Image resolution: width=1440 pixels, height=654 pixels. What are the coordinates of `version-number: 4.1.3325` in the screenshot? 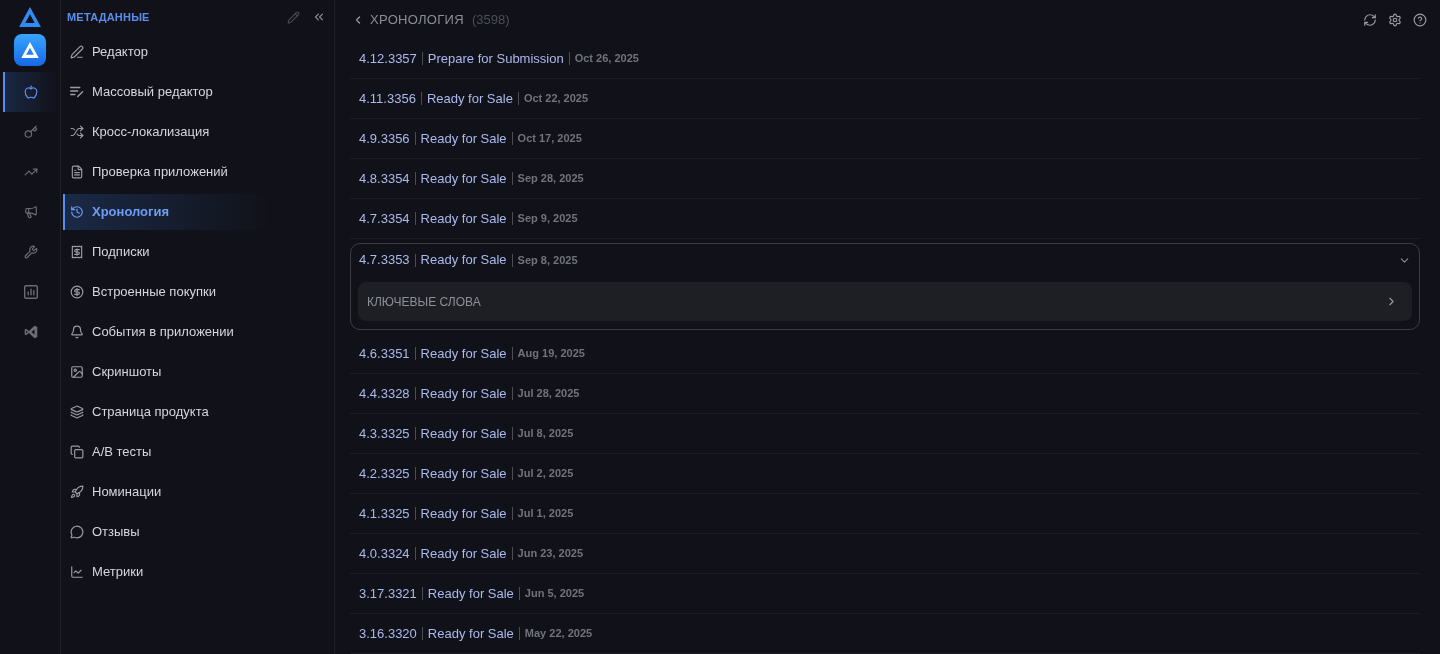 It's located at (384, 513).